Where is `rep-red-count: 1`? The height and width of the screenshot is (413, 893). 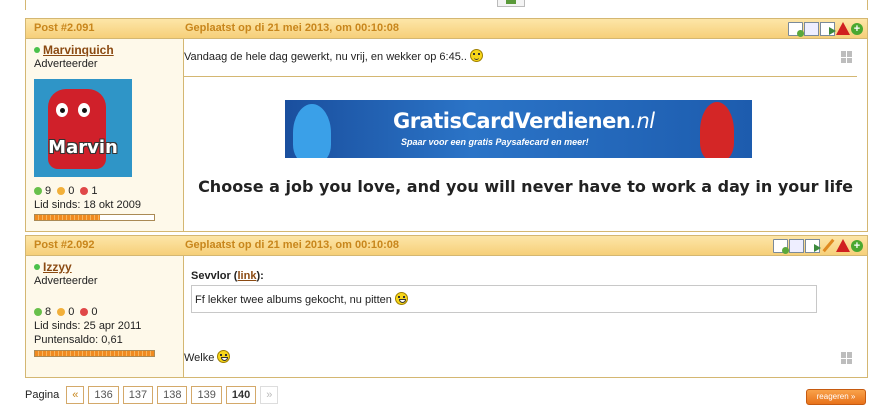
rep-red-count: 1 is located at coordinates (94, 191).